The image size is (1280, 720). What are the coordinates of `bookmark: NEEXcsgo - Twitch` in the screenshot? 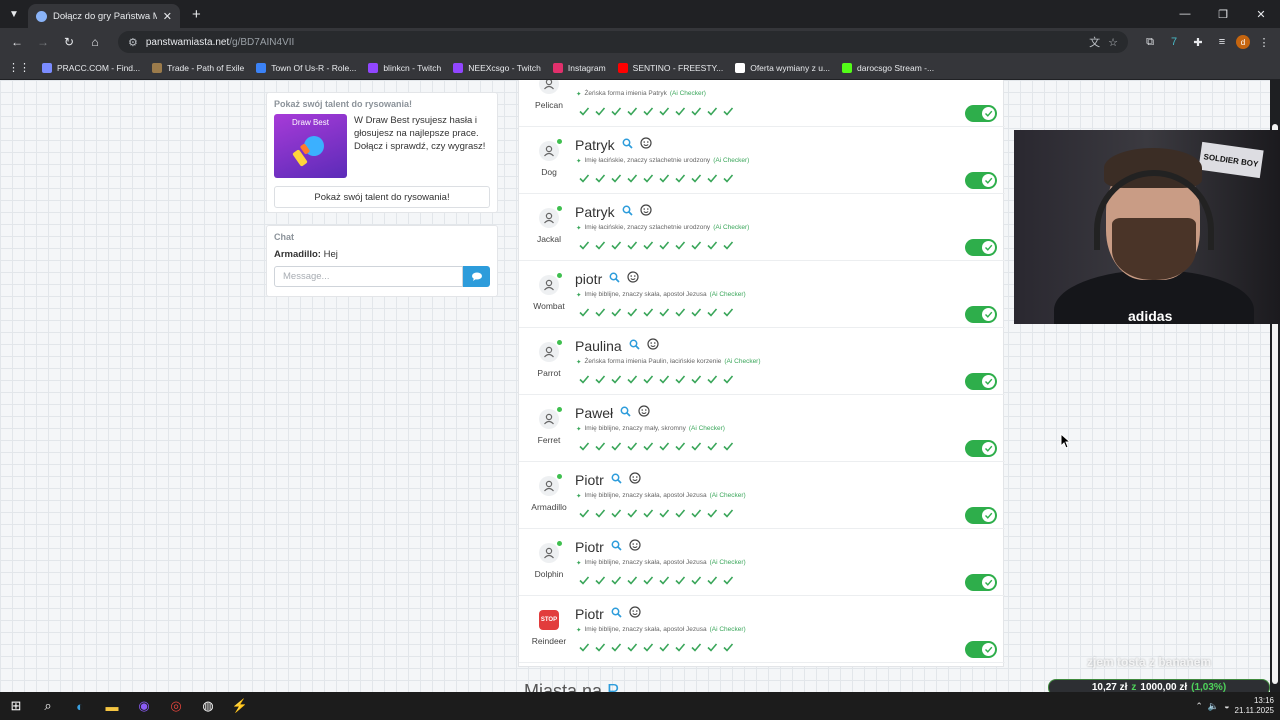 It's located at (497, 67).